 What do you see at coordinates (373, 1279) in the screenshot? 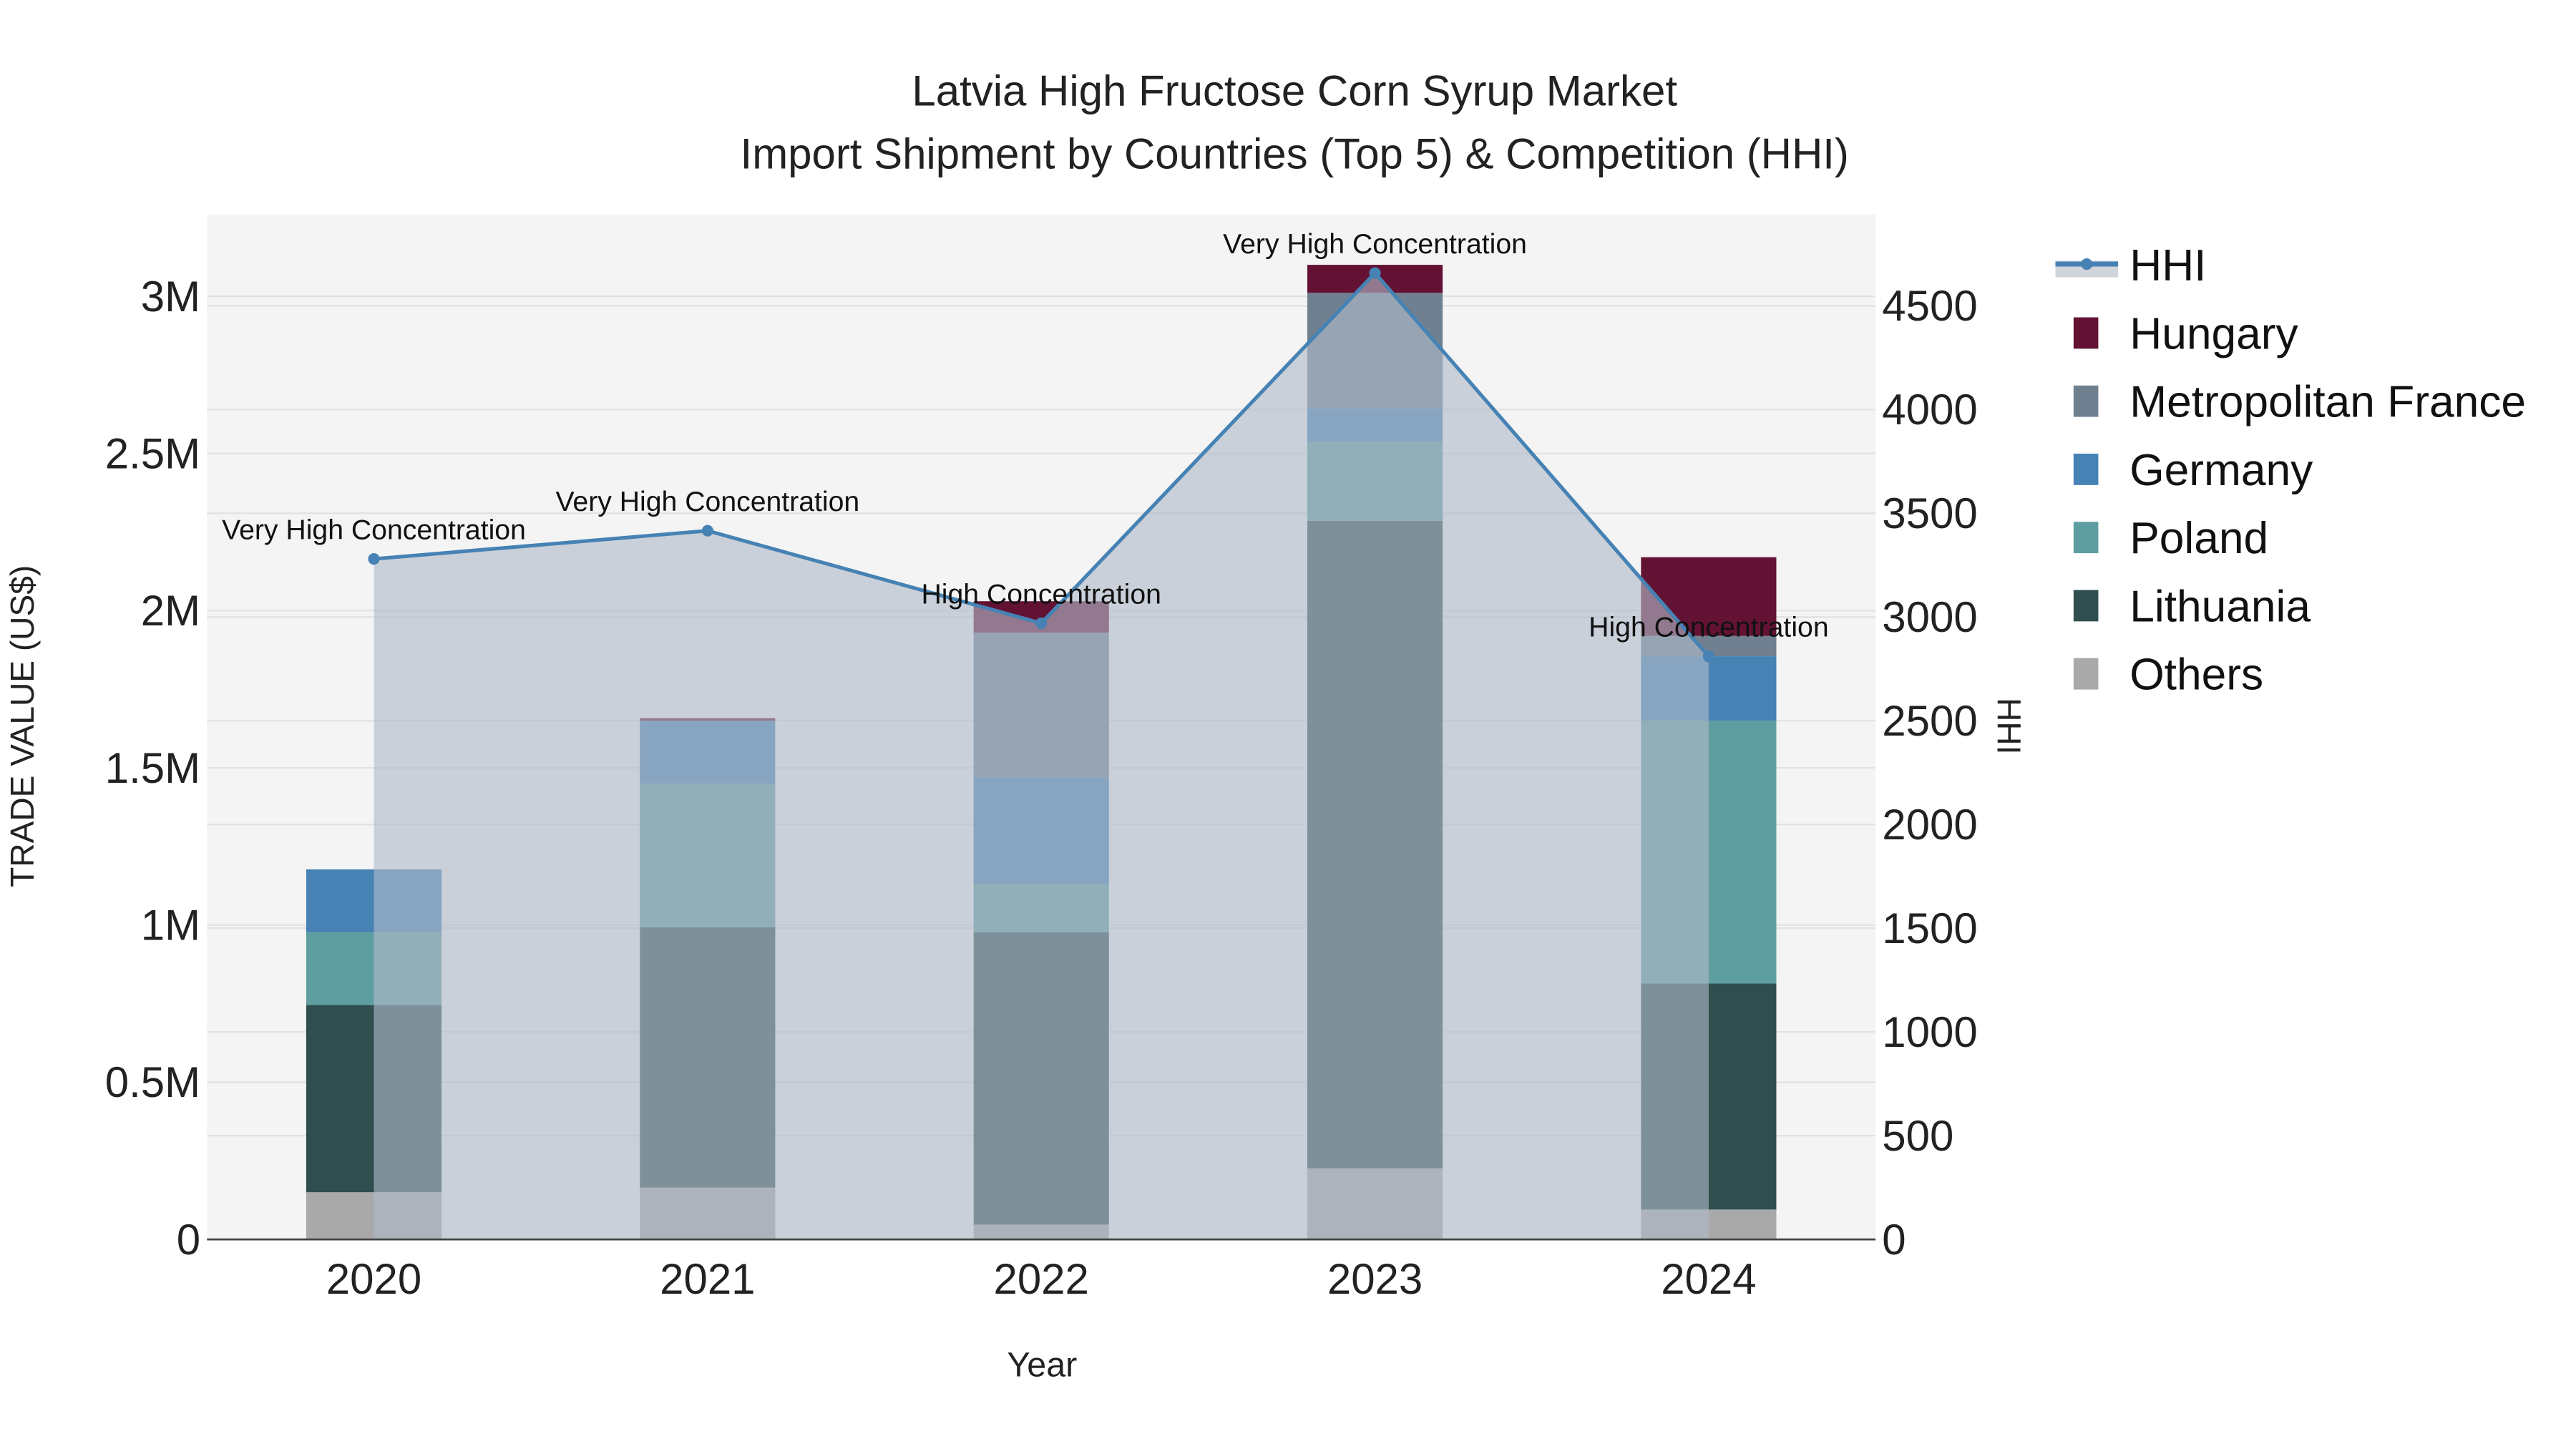
I see `x-tick-label: 2020` at bounding box center [373, 1279].